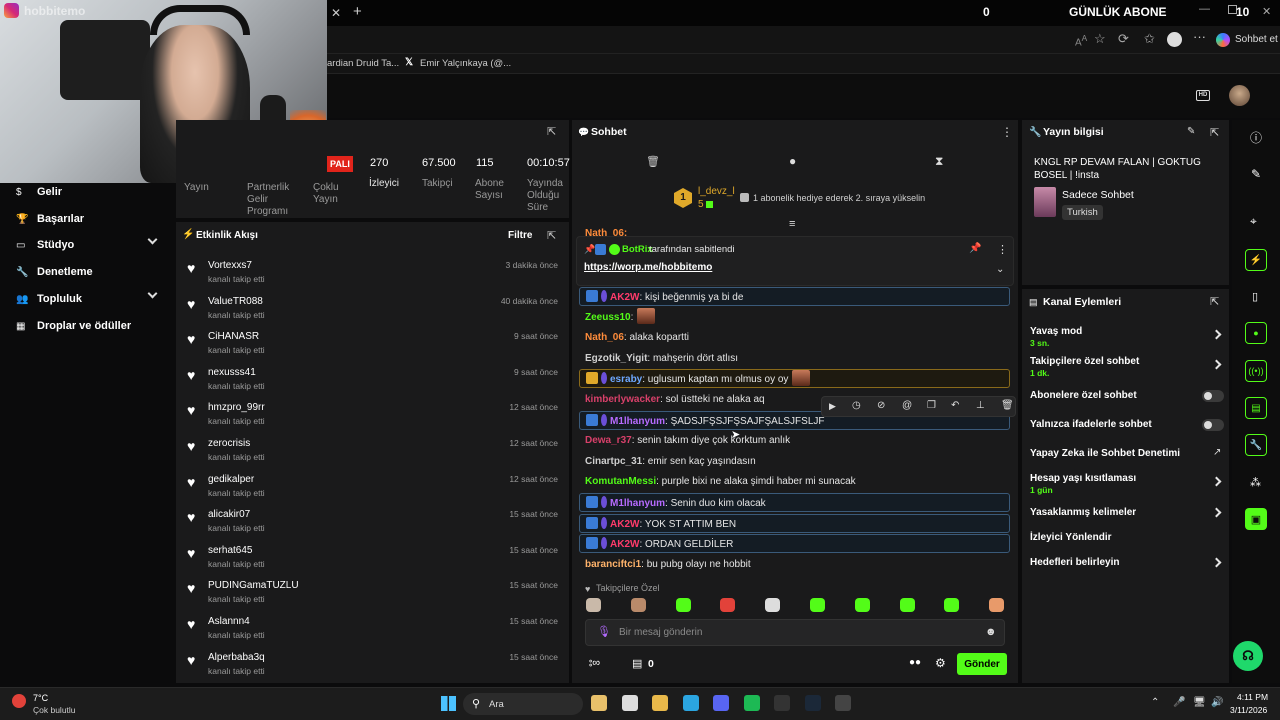  What do you see at coordinates (1256, 260) in the screenshot?
I see `rail-bolt-button: ⚡` at bounding box center [1256, 260].